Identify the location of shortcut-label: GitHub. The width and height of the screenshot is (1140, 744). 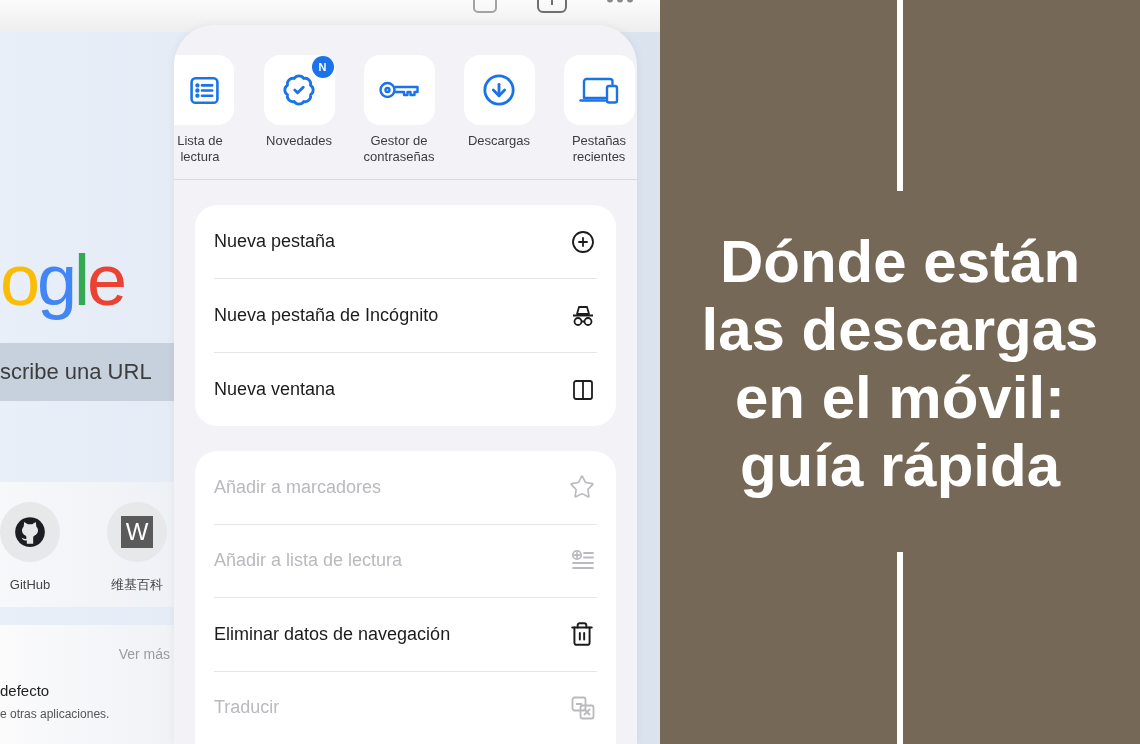
(30, 585).